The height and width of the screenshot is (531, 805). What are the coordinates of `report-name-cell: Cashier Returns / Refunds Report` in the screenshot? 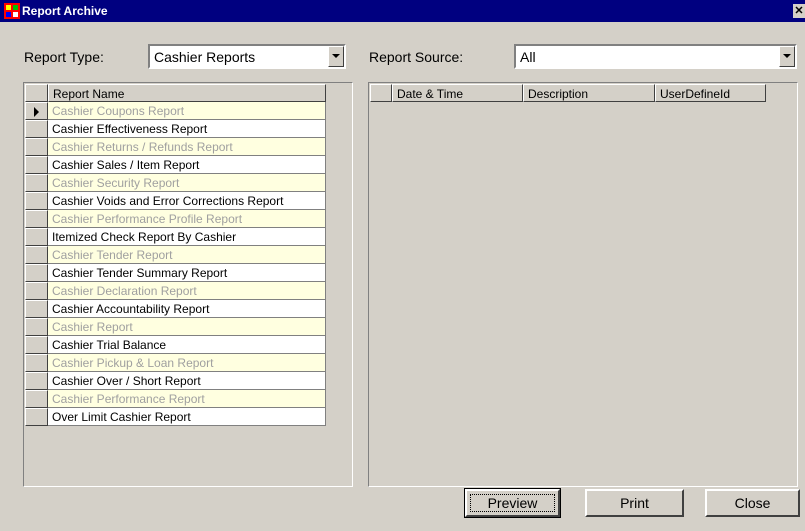 It's located at (187, 147).